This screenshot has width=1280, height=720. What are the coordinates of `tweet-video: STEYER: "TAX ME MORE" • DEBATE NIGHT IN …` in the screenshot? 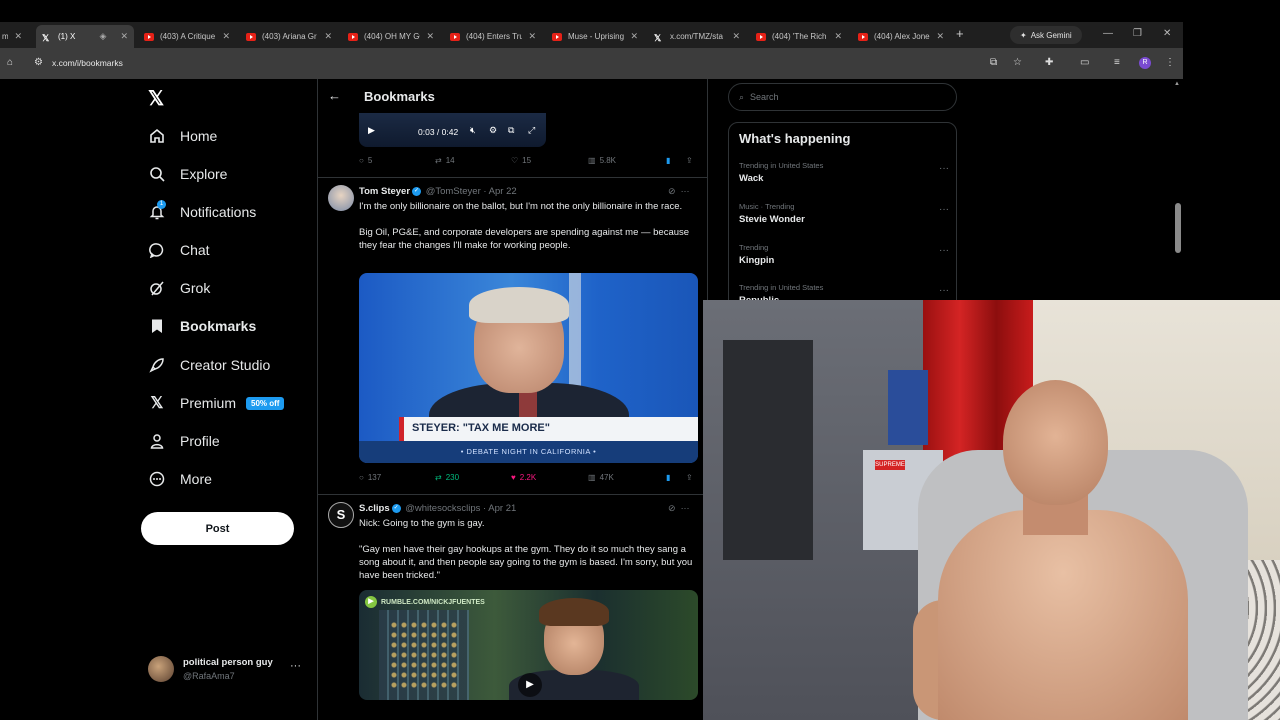 It's located at (528, 368).